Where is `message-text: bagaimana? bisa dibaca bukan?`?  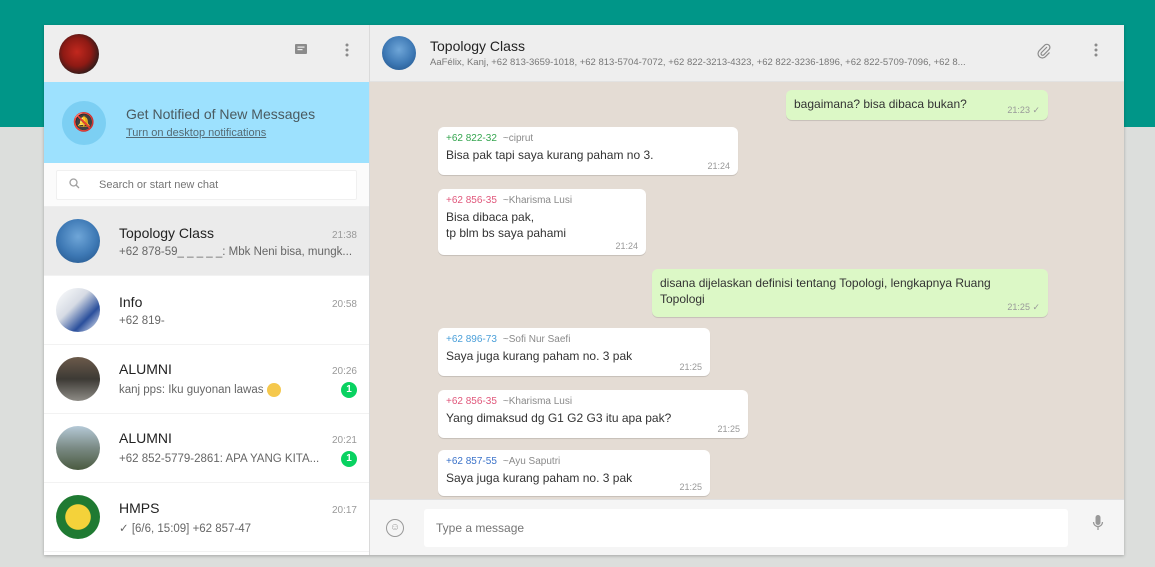
message-text: bagaimana? bisa dibaca bukan? is located at coordinates (880, 104).